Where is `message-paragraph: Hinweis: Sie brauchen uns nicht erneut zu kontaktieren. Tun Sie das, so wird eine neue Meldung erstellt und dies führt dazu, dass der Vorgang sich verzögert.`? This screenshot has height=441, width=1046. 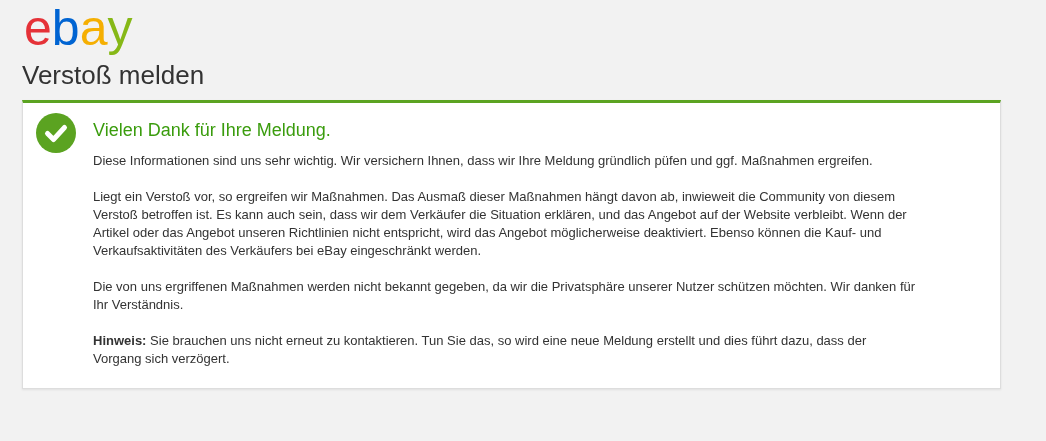 message-paragraph: Hinweis: Sie brauchen uns nicht erneut zu kontaktieren. Tun Sie das, so wird eine neue Meldung erstellt und dies führt dazu, dass der Vorgang sich verzögert. is located at coordinates (480, 350).